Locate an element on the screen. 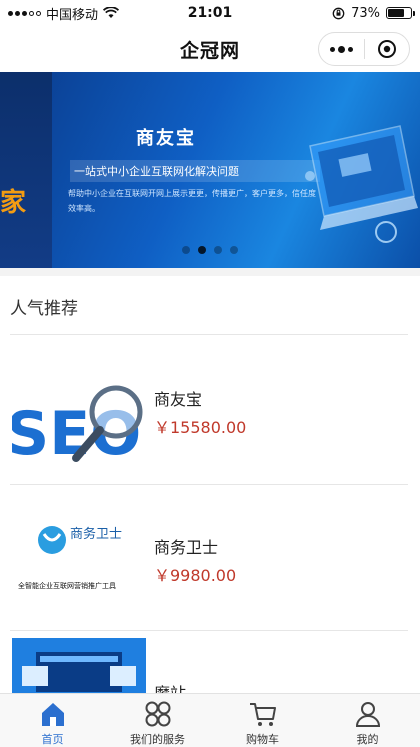 This screenshot has width=420, height=747. battery-icon is located at coordinates (400, 13).